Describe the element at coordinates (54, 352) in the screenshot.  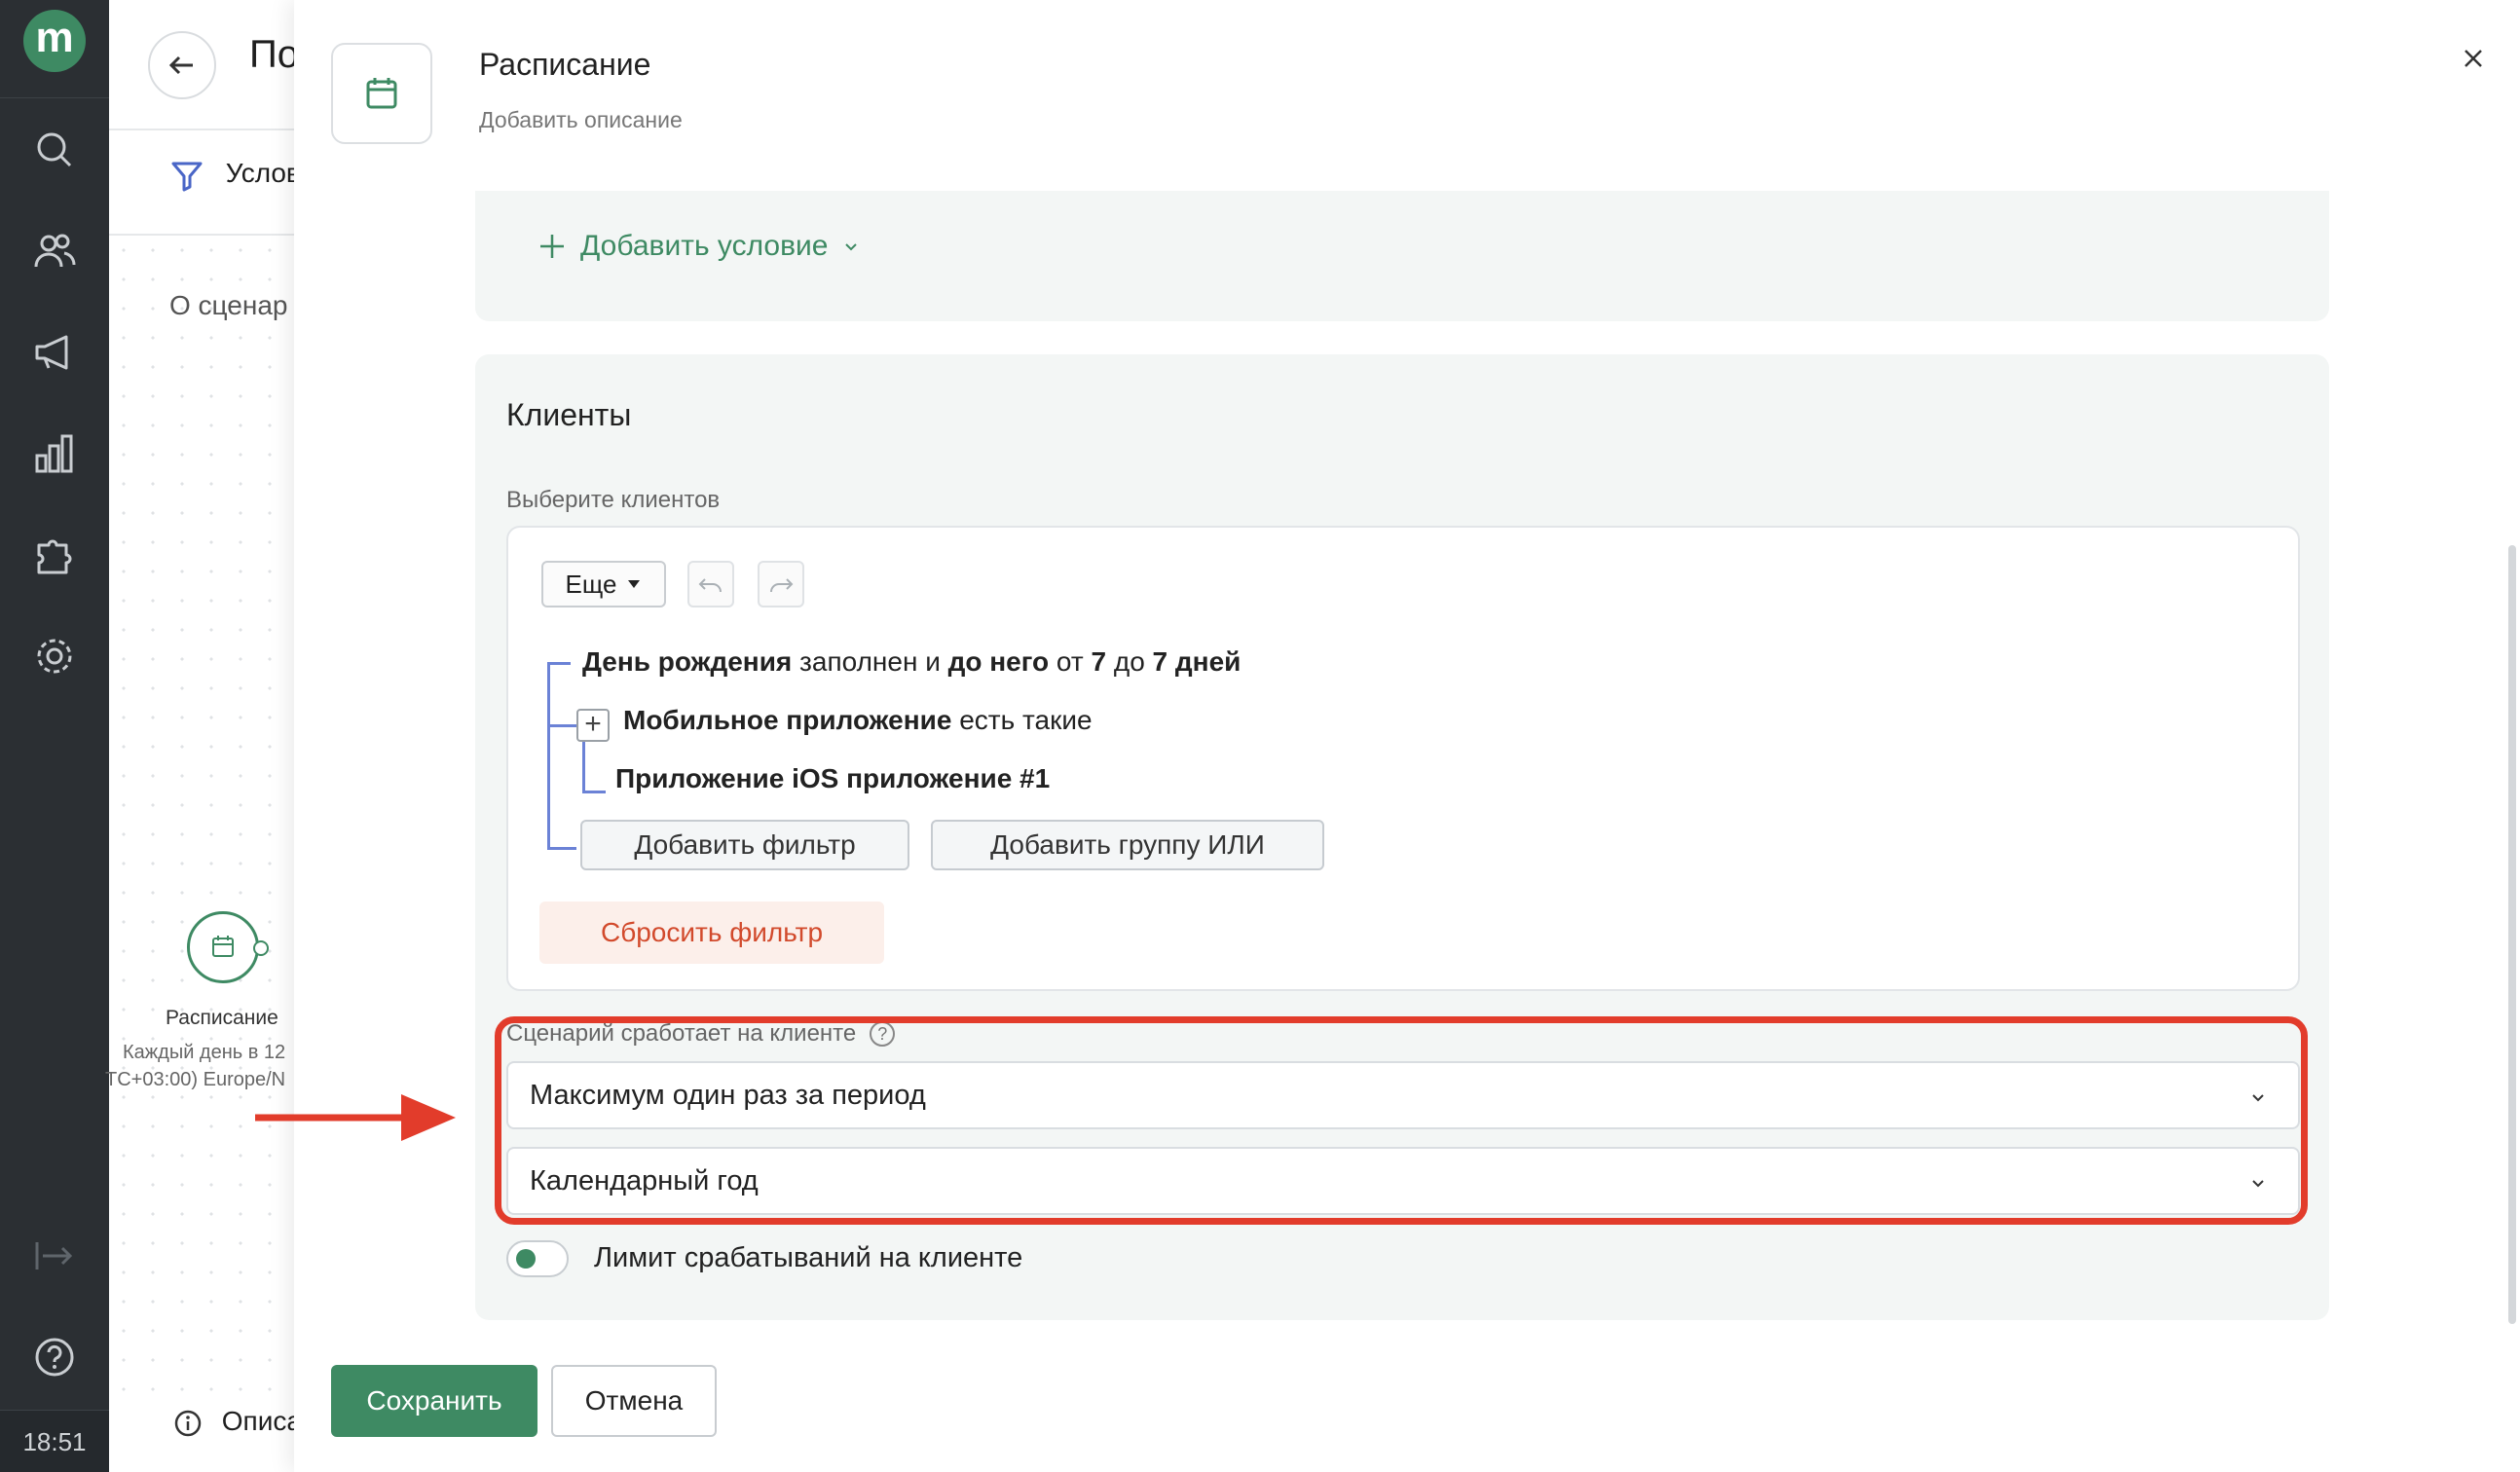
I see `megaphone-icon` at that location.